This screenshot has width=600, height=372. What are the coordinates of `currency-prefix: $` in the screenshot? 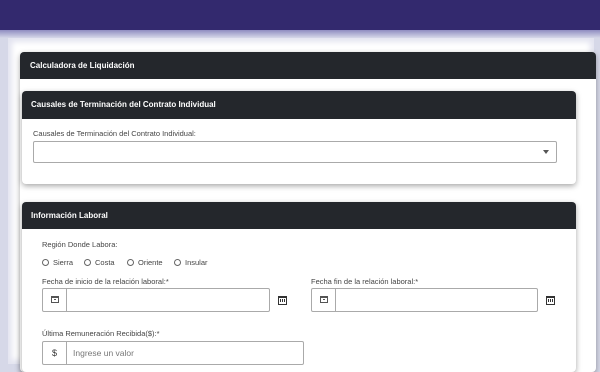 It's located at (55, 353).